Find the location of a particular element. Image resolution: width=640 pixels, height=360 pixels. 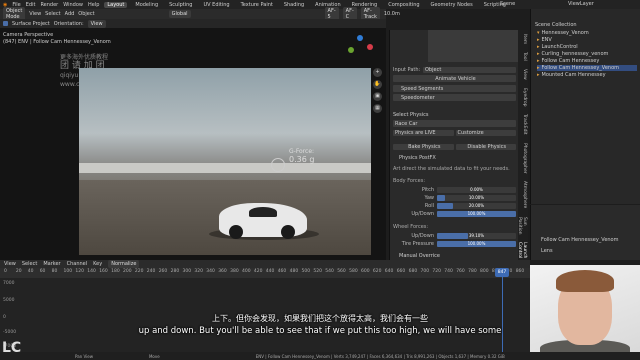

frame-tick-label: 740 is located at coordinates (448, 271).